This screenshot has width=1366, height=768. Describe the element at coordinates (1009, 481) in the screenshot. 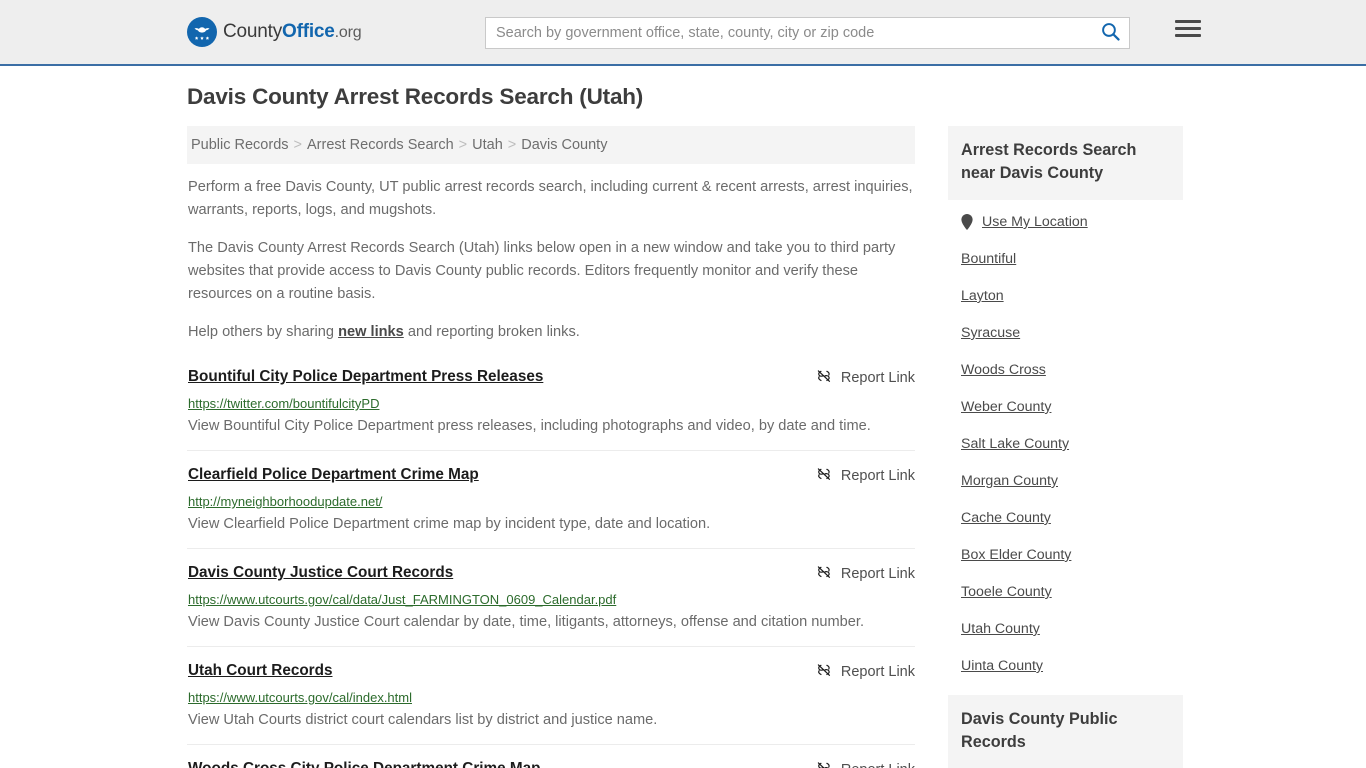

I see `sidebar-link: Morgan County` at that location.